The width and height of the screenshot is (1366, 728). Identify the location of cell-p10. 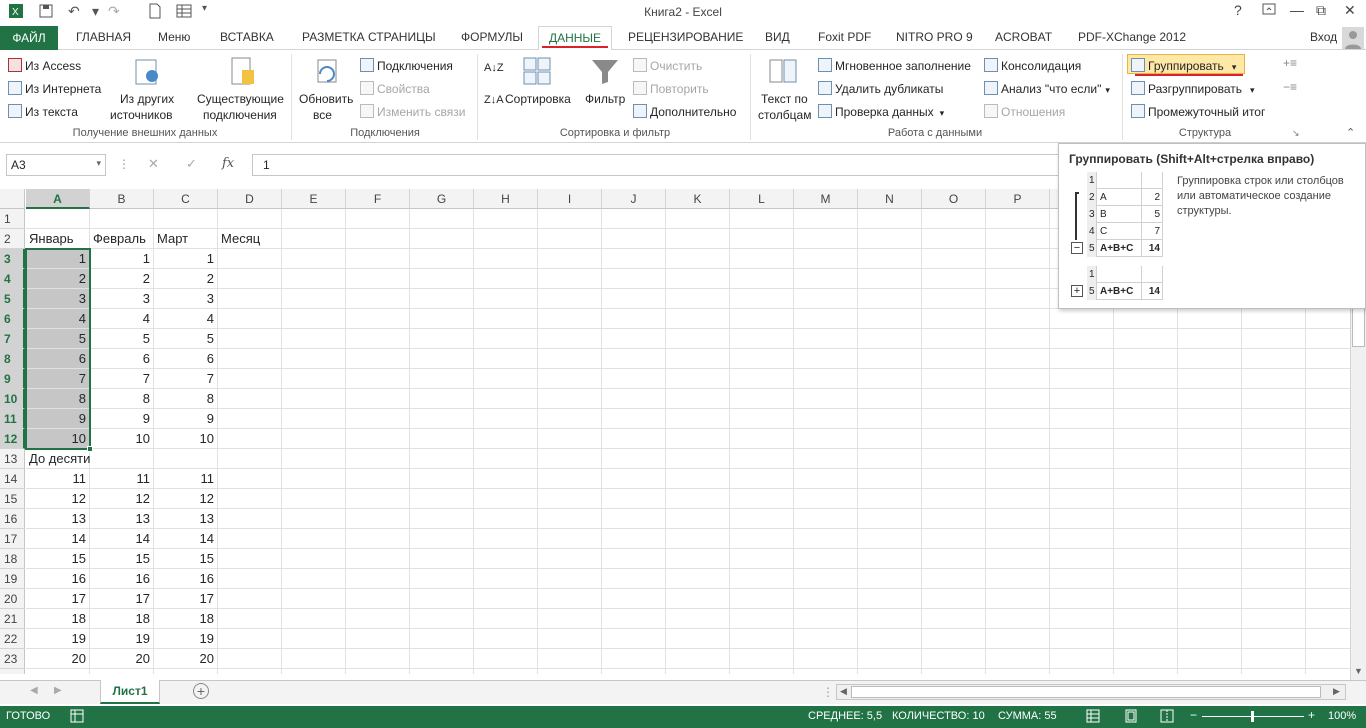
(1018, 399).